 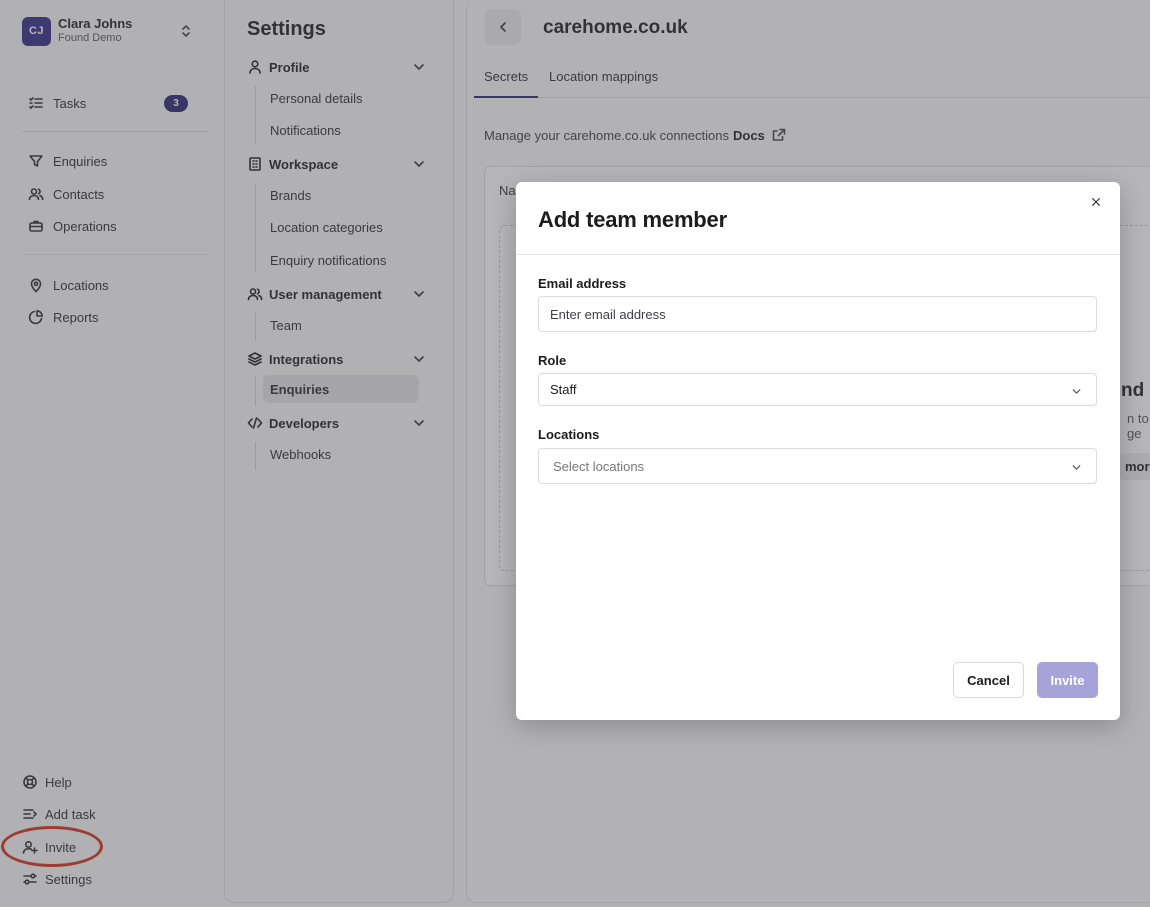 What do you see at coordinates (817, 466) in the screenshot?
I see `locations-select: Select locations` at bounding box center [817, 466].